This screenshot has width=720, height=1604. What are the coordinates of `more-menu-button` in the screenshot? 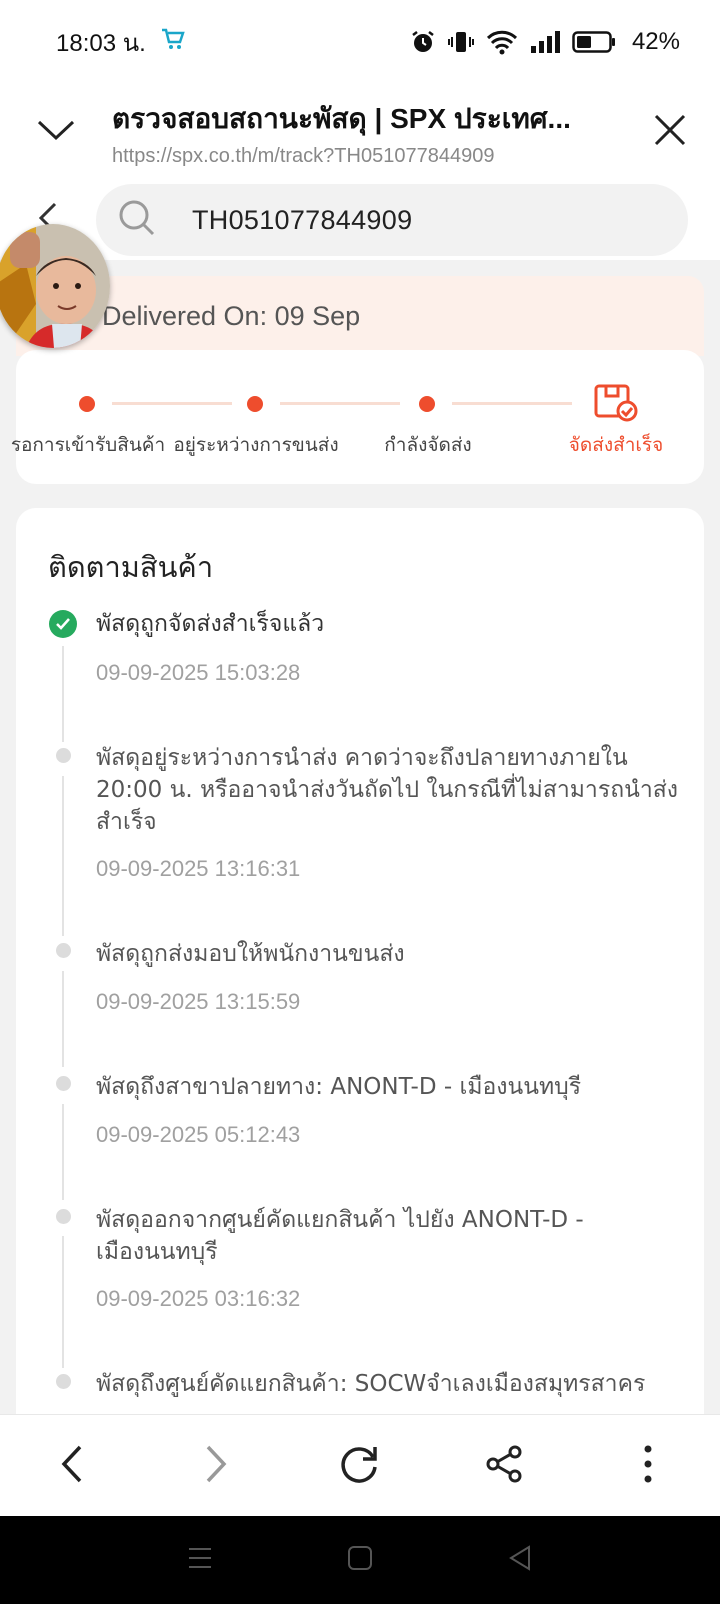 It's located at (648, 1466).